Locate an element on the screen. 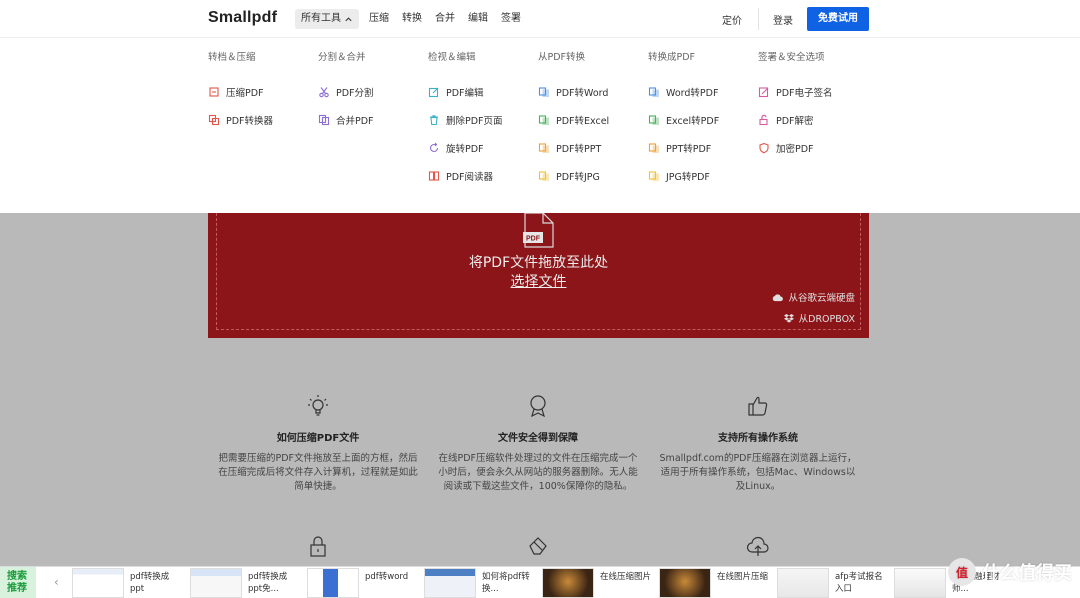 Image resolution: width=1080 pixels, height=598 pixels. tool-item: Word转PDF is located at coordinates (703, 92).